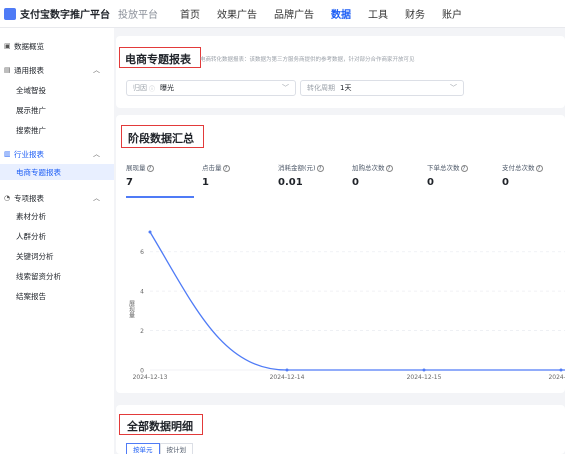  What do you see at coordinates (424, 377) in the screenshot?
I see `x-tick-label: 2024-12-15` at bounding box center [424, 377].